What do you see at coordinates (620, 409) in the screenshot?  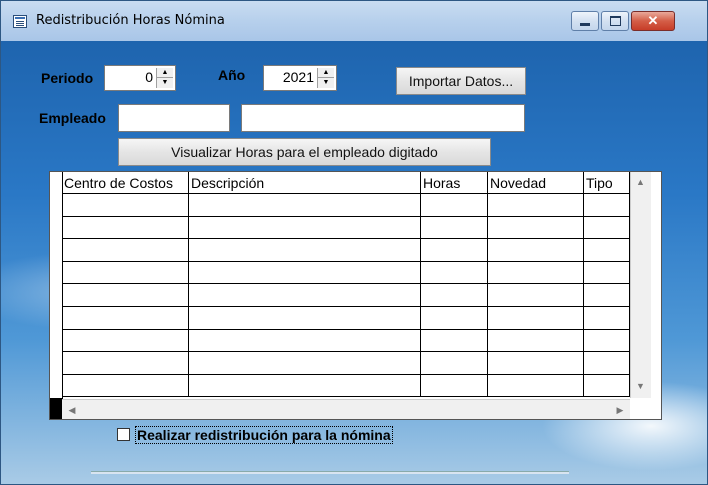 I see `scroll-right-icon: ▶` at bounding box center [620, 409].